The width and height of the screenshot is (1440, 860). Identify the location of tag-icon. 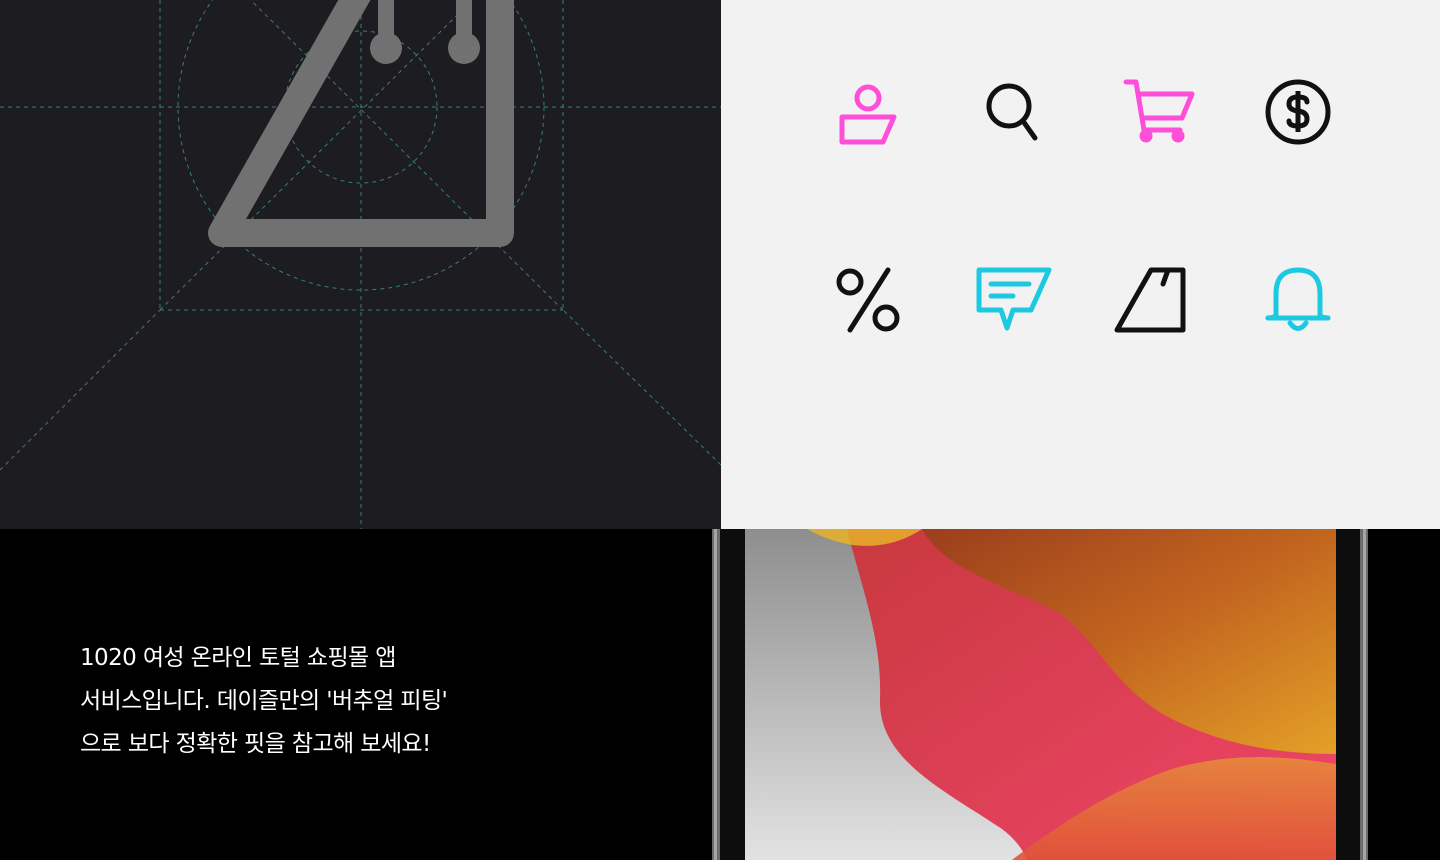
(1153, 300).